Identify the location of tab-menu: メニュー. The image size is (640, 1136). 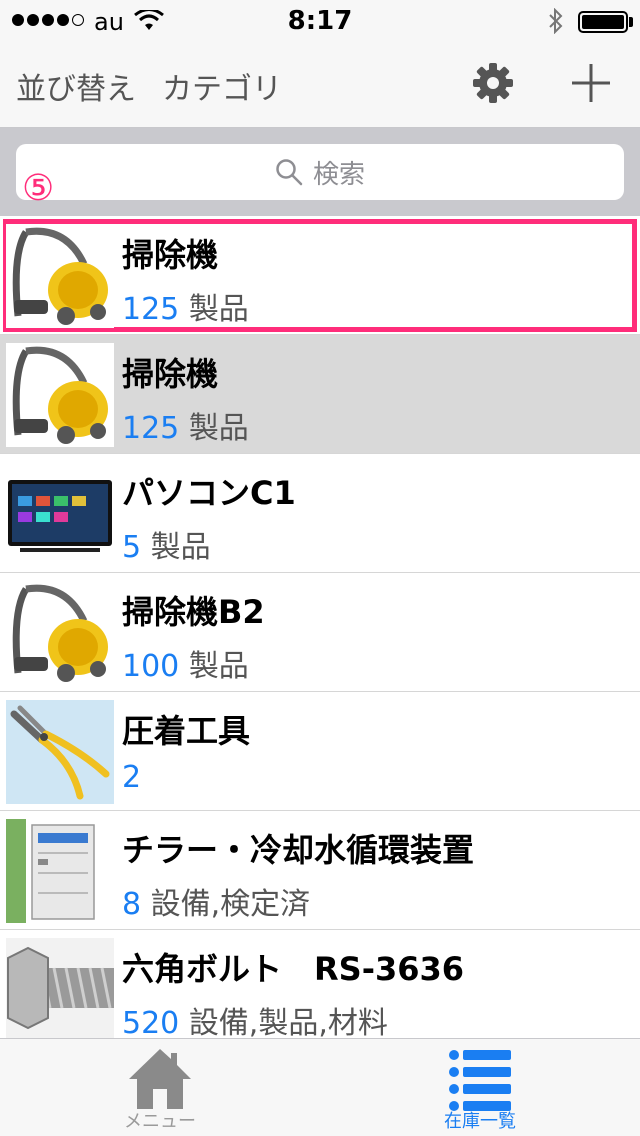
(160, 1087).